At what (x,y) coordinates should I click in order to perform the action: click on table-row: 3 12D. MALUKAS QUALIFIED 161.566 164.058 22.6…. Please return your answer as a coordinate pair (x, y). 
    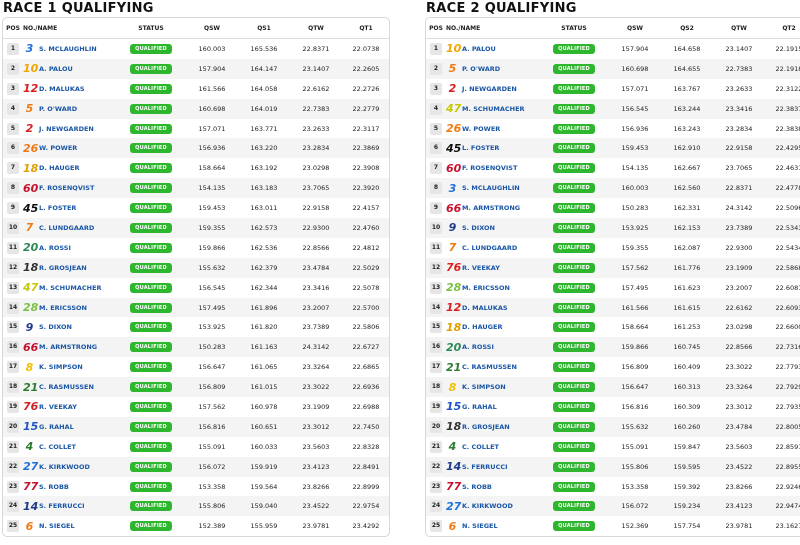
    Looking at the image, I should click on (196, 89).